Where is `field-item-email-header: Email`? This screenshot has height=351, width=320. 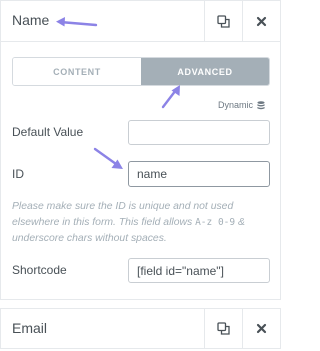
field-item-email-header: Email is located at coordinates (140, 328).